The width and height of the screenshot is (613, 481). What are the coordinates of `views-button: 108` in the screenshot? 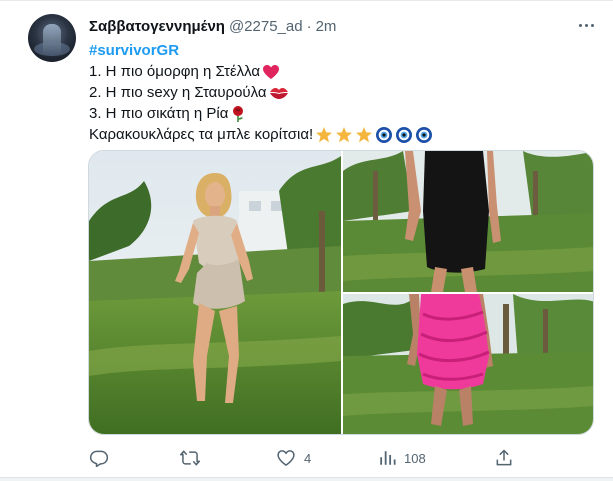 It's located at (402, 458).